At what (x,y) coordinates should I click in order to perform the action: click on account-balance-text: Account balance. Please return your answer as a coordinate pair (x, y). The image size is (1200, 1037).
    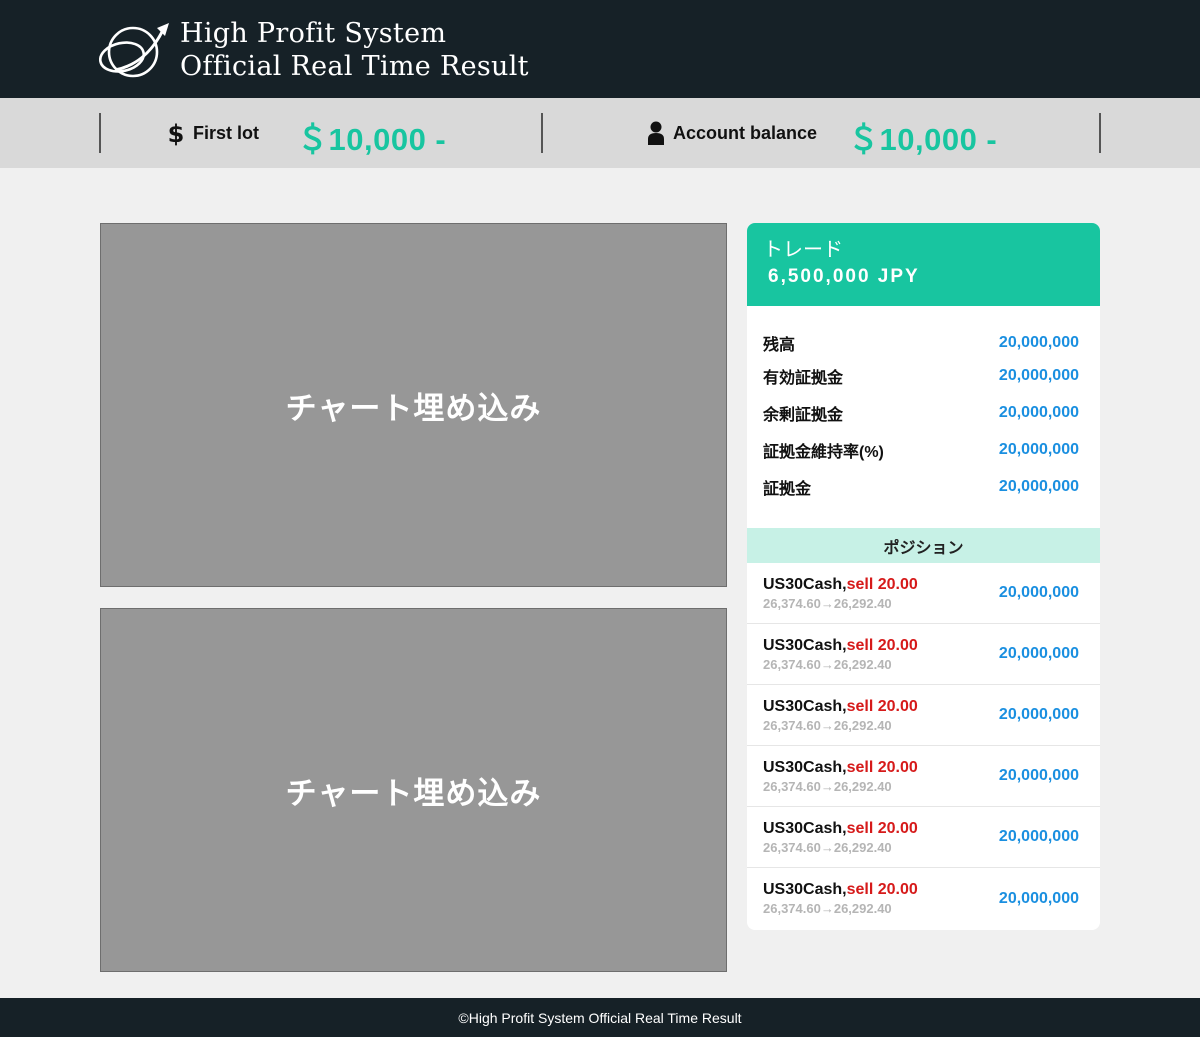
    Looking at the image, I should click on (745, 132).